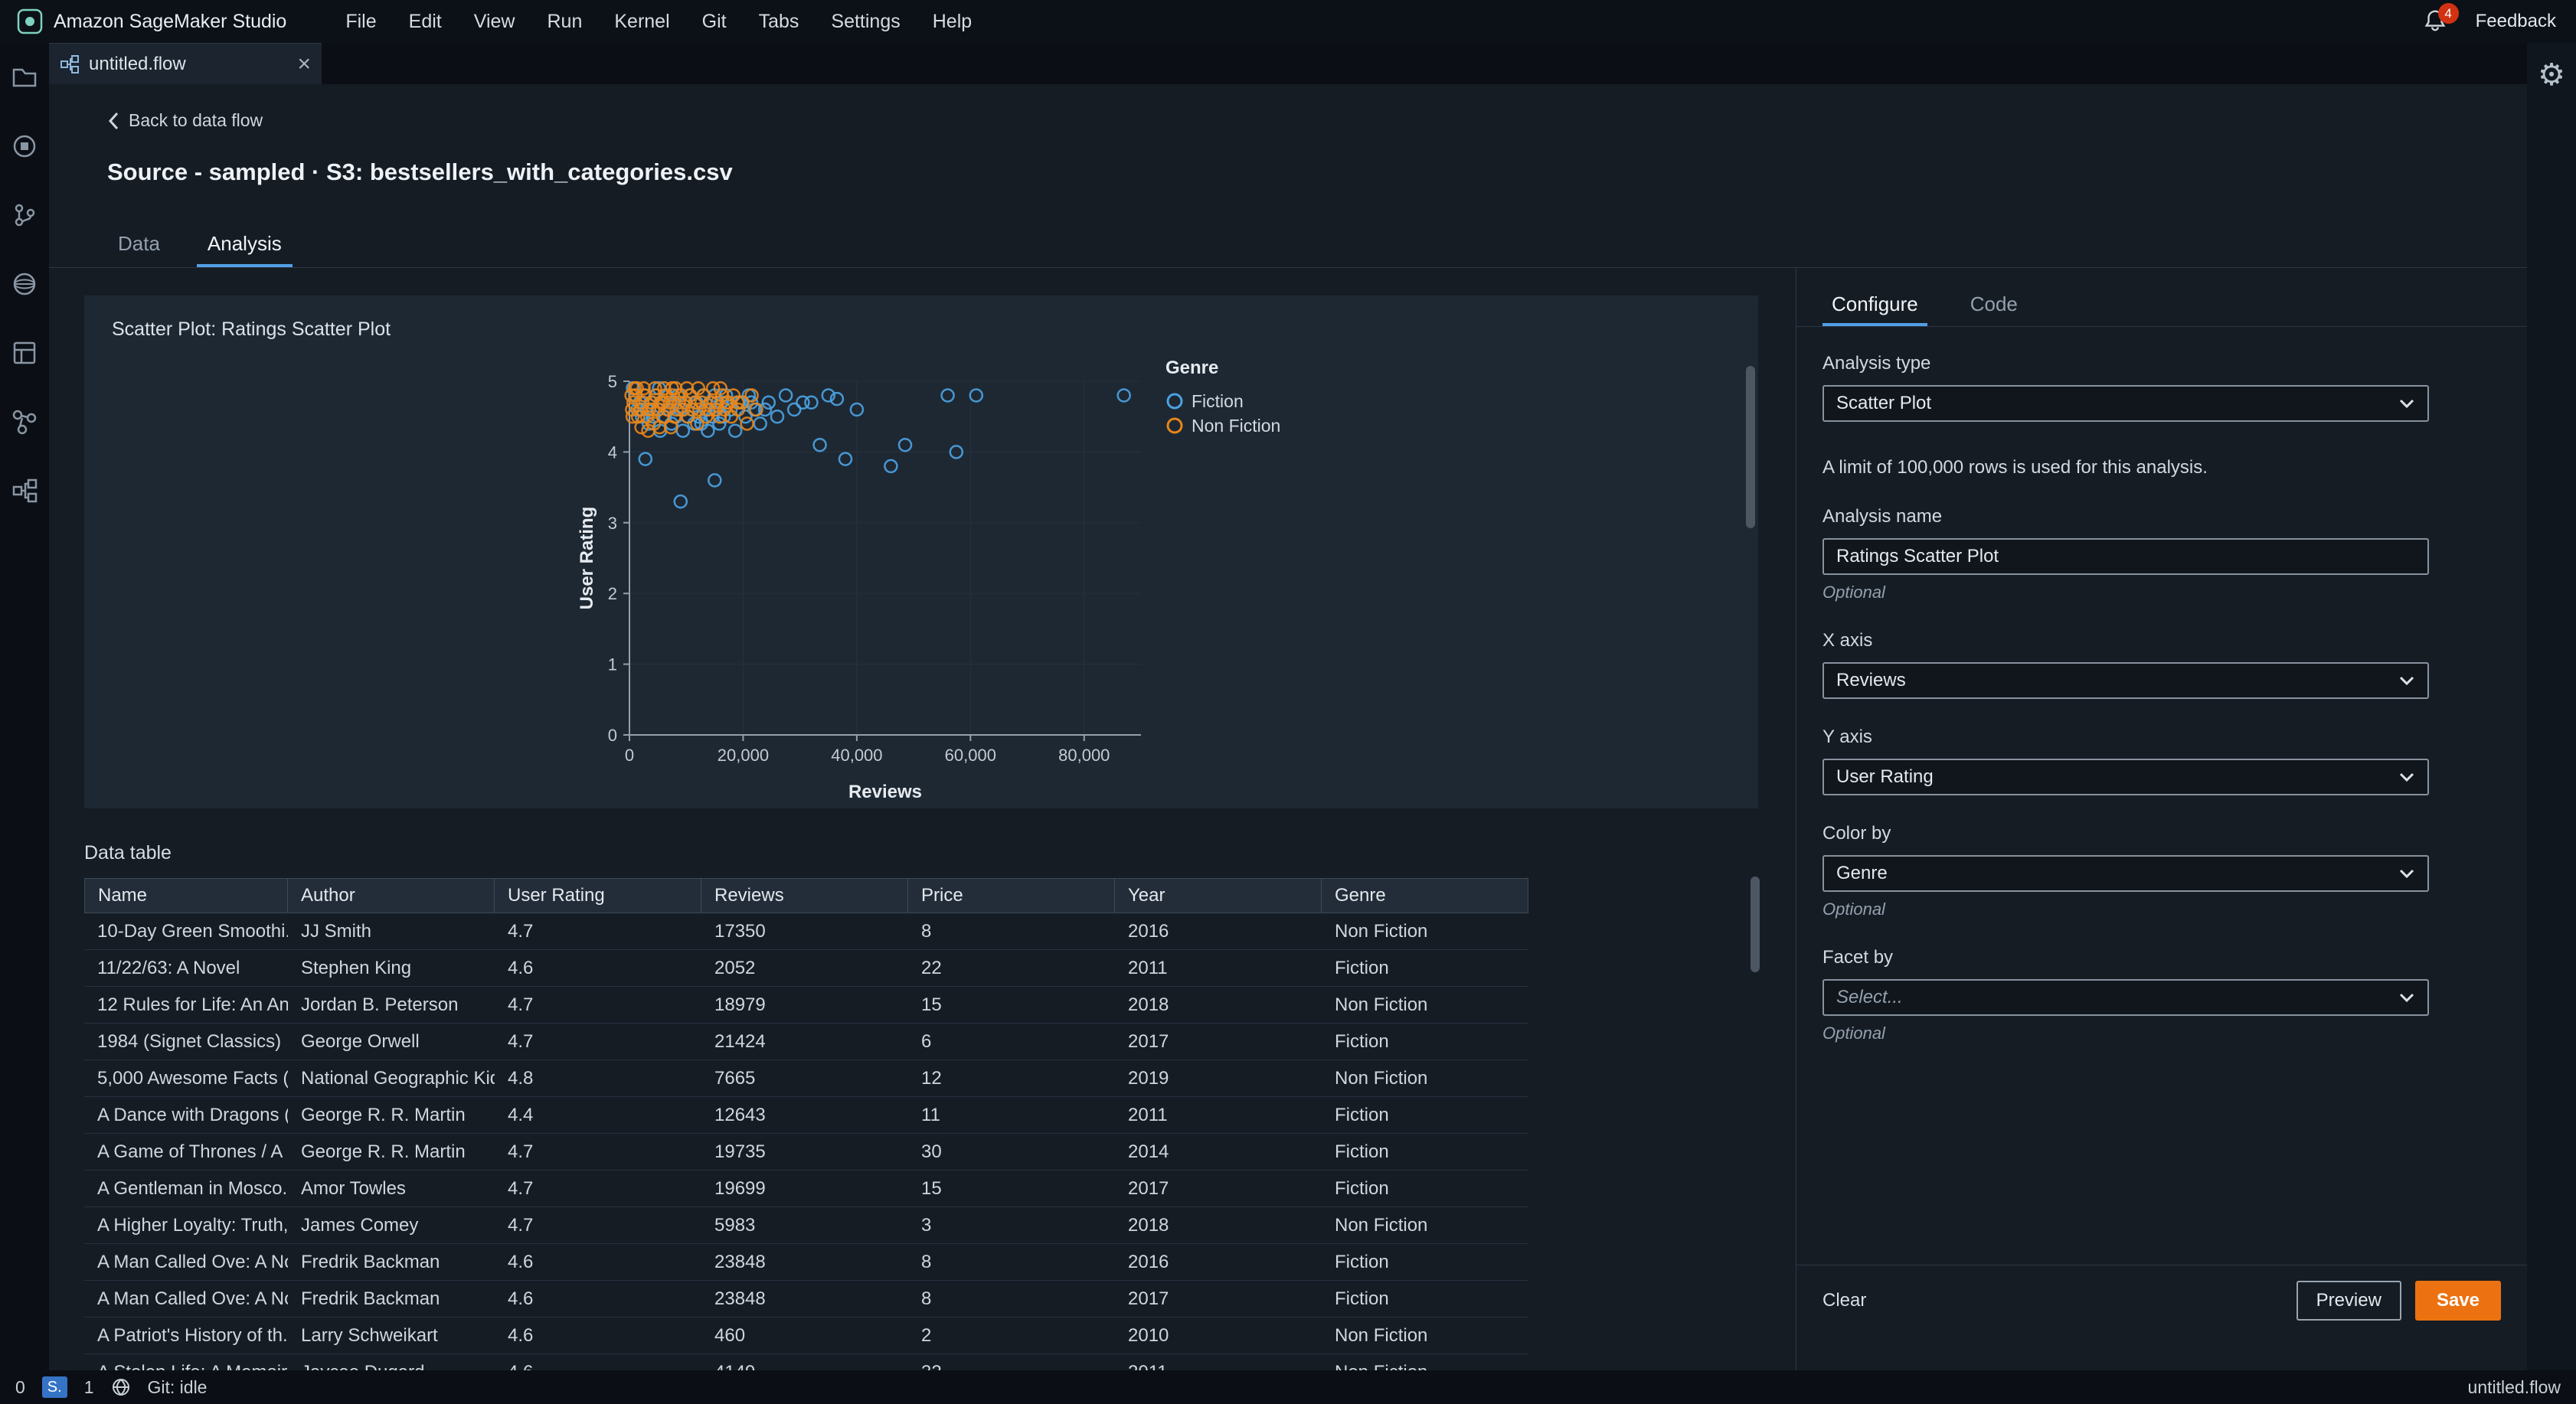  What do you see at coordinates (926, 1225) in the screenshot?
I see `cell-price: 3` at bounding box center [926, 1225].